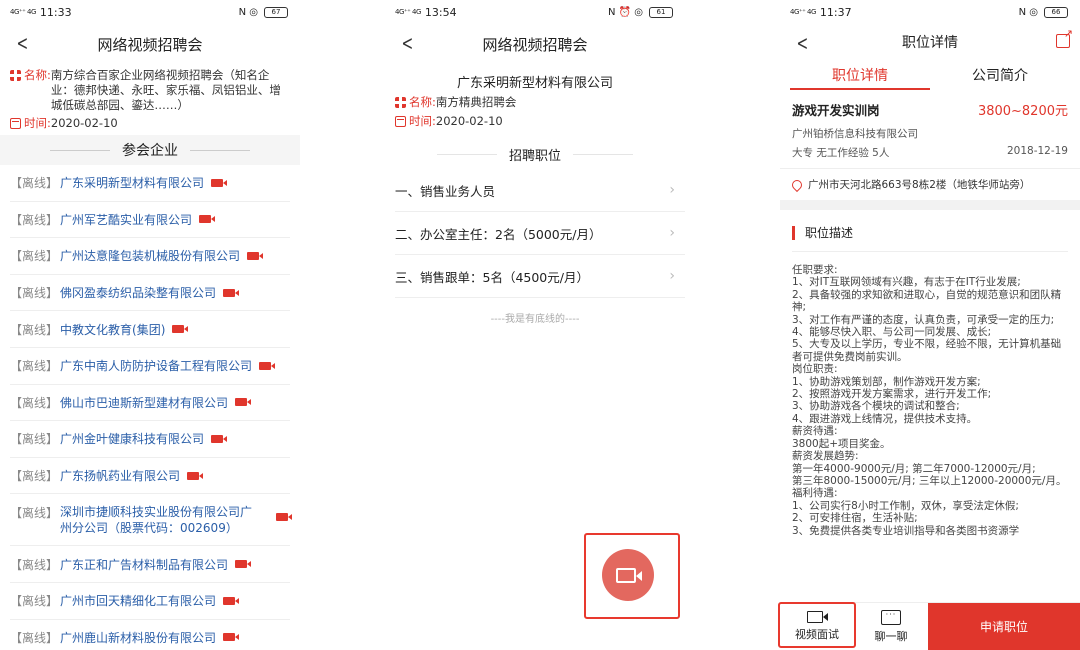 This screenshot has width=1080, height=650. I want to click on company-link: 广州市回天精细化工有限公司, so click(138, 600).